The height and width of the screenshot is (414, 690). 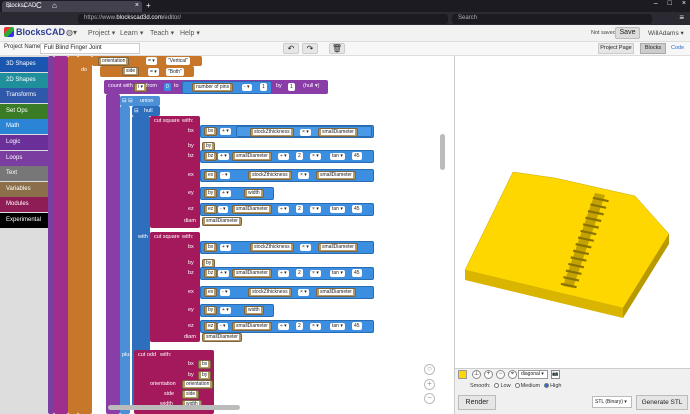 I want to click on forward-icon: →, so click(x=24, y=5).